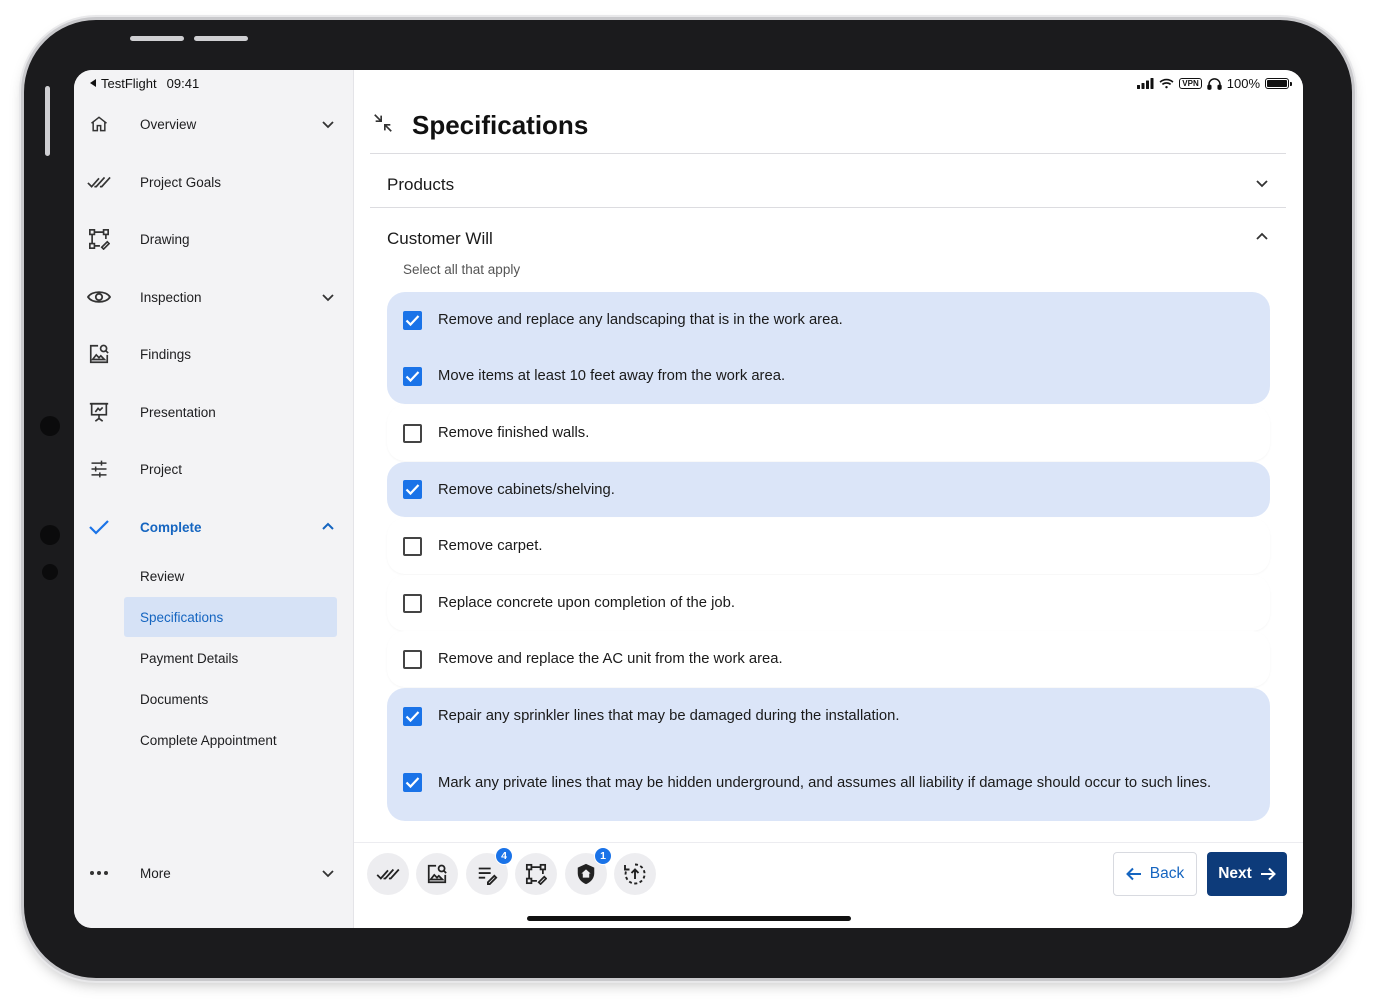 This screenshot has height=1007, width=1377. What do you see at coordinates (99, 297) in the screenshot?
I see `eye-icon` at bounding box center [99, 297].